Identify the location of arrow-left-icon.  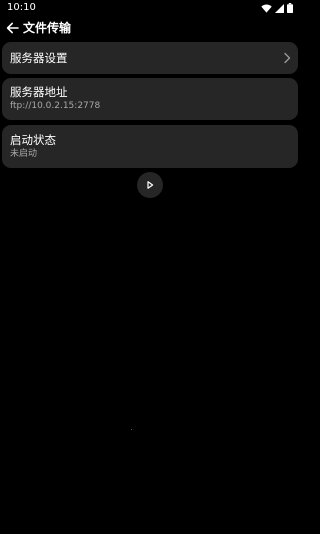
(12, 28).